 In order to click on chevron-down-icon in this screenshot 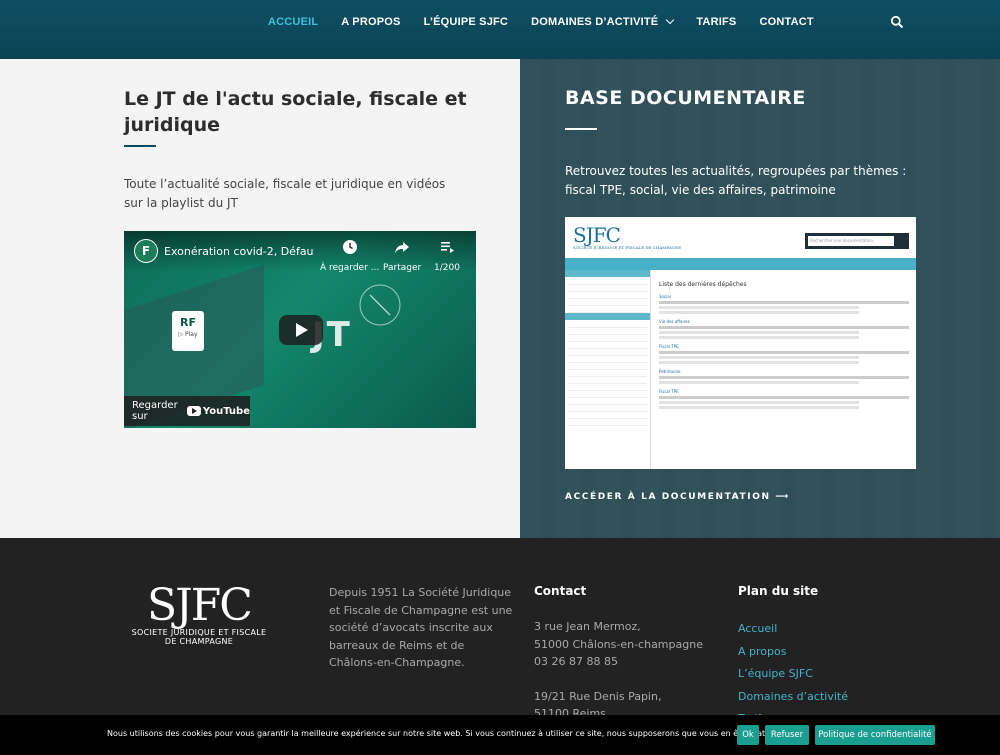, I will do `click(670, 20)`.